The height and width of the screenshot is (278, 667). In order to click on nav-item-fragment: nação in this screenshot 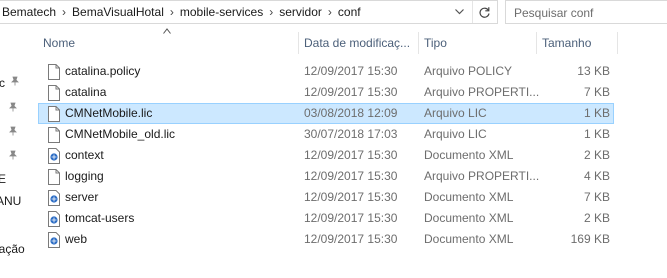, I will do `click(12, 249)`.